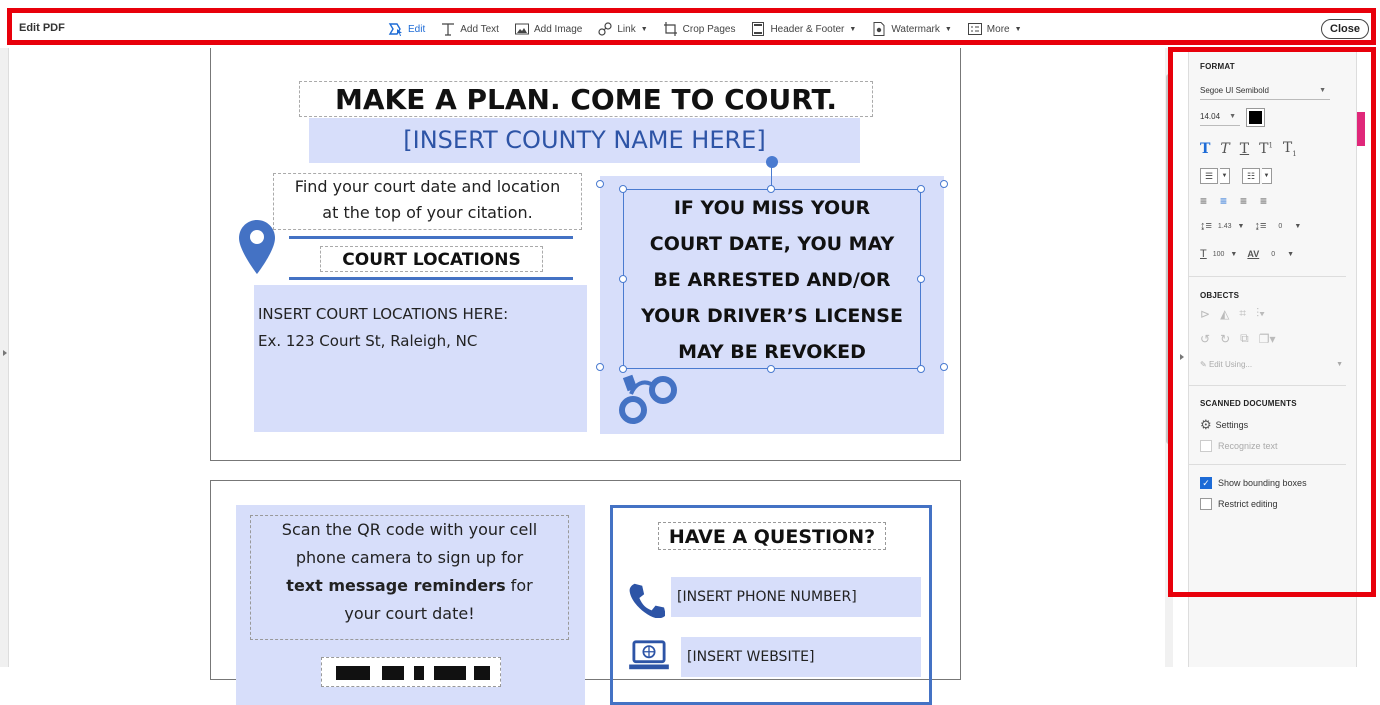 Image resolution: width=1380 pixels, height=705 pixels. What do you see at coordinates (584, 140) in the screenshot?
I see `county-name-text: [INSERT COUNTY NAME HERE]` at bounding box center [584, 140].